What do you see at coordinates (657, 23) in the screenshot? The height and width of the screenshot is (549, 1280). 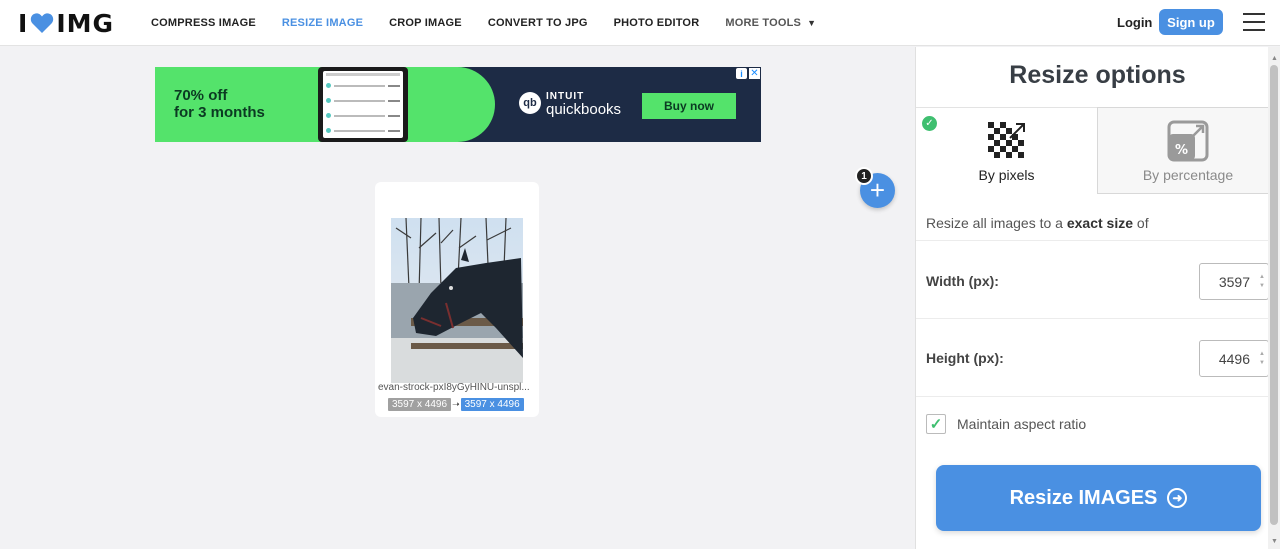 I see `nav-photo-editor: PHOTO EDITOR` at bounding box center [657, 23].